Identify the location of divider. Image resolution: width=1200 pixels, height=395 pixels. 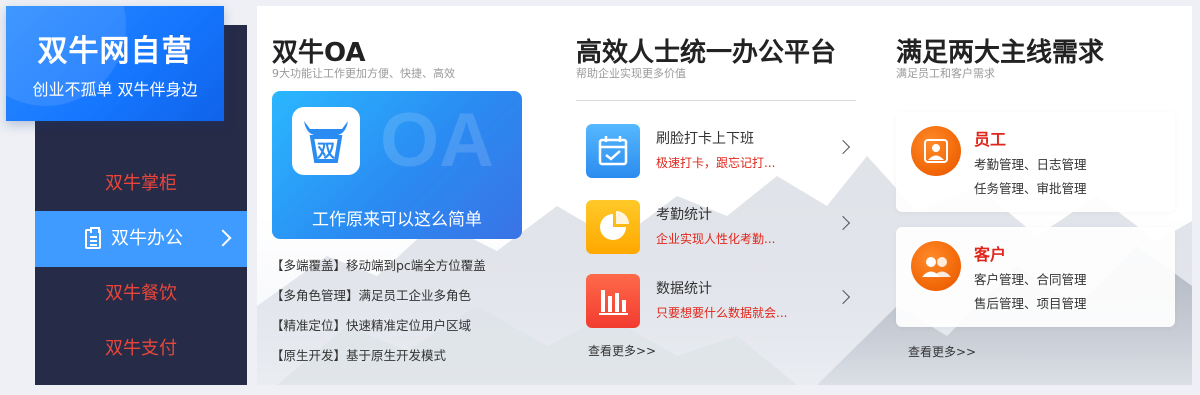
(716, 100).